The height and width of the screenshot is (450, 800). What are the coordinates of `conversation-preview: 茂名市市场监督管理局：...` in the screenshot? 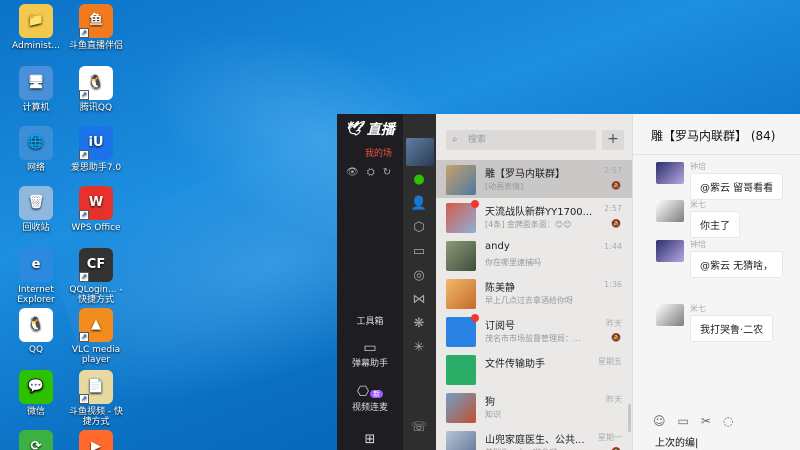 It's located at (533, 338).